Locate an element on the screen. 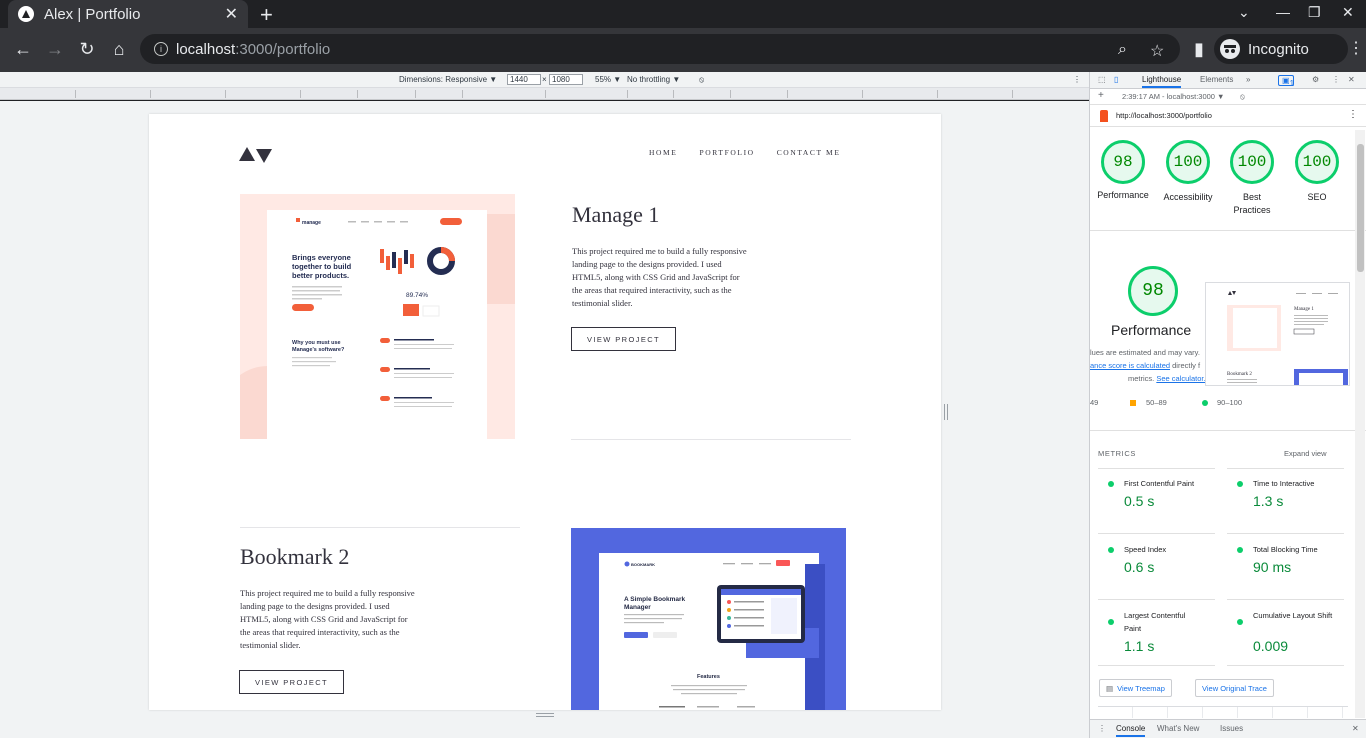 This screenshot has height=738, width=1366. clear-reports-icon: ⦸ is located at coordinates (1242, 97).